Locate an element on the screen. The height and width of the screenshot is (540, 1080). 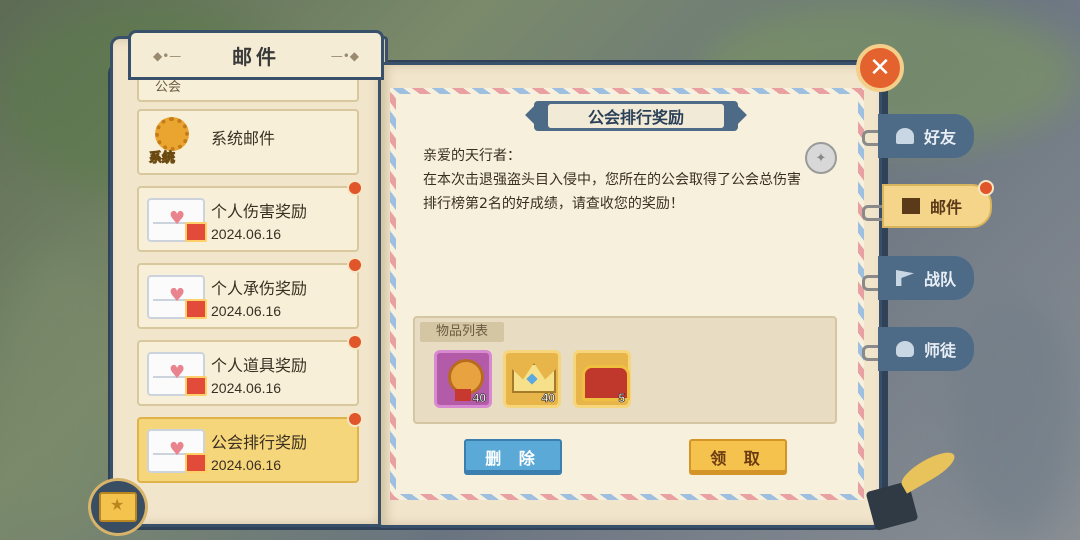
tab-label: 邮件 is located at coordinates (946, 207).